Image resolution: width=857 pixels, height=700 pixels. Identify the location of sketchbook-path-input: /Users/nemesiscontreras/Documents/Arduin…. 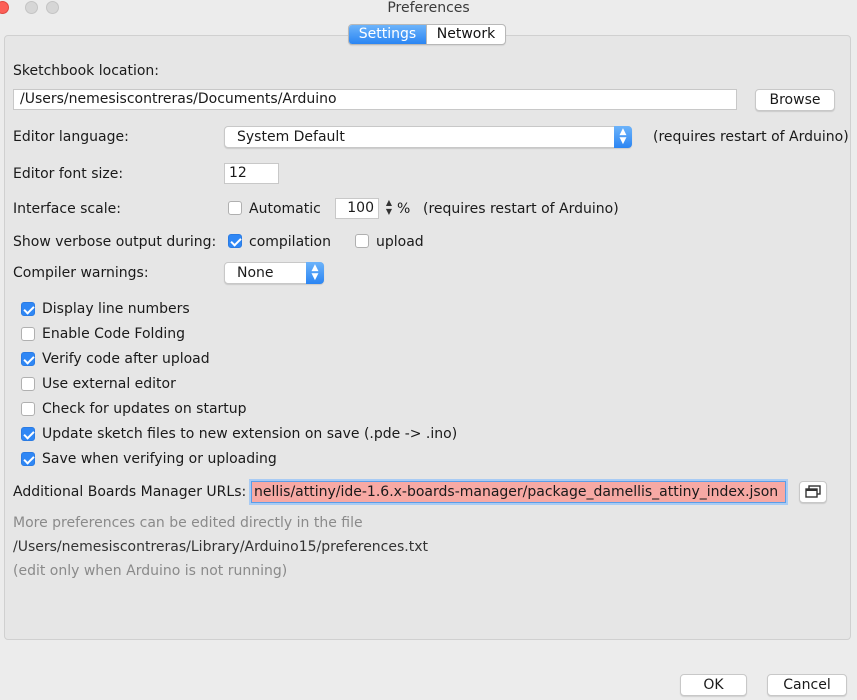
(375, 99).